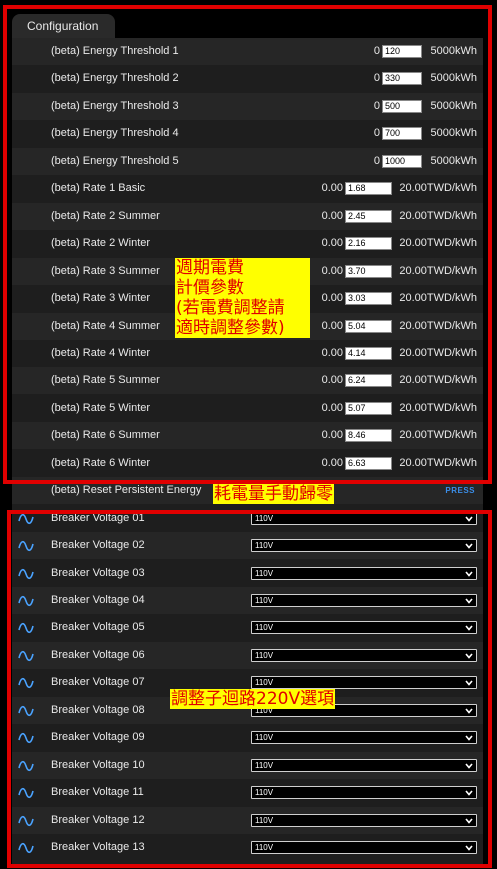 This screenshot has height=869, width=497. Describe the element at coordinates (247, 737) in the screenshot. I see `breaker-row: Breaker Voltage 09 110V` at that location.